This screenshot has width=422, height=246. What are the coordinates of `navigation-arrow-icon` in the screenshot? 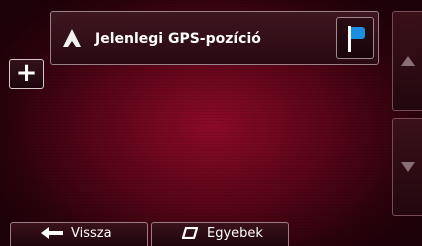 It's located at (72, 38).